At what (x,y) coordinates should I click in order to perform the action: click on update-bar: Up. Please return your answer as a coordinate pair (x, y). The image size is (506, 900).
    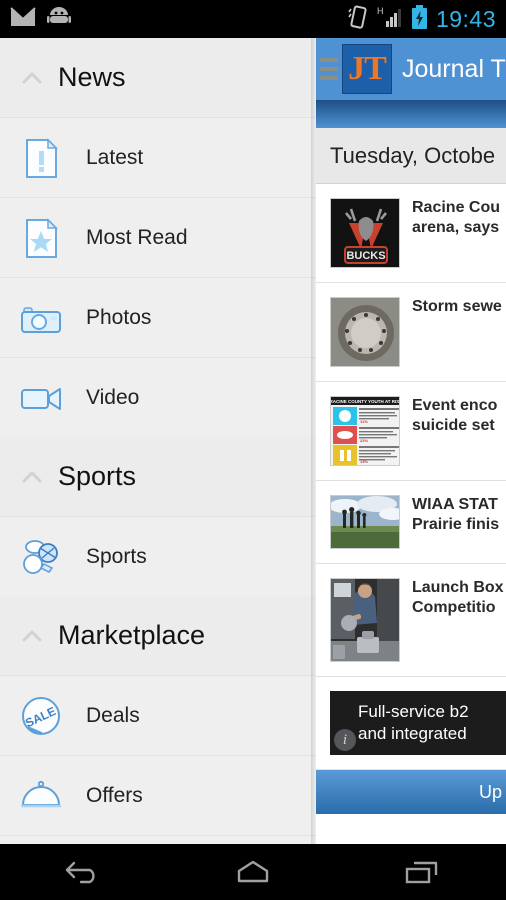
    Looking at the image, I should click on (411, 792).